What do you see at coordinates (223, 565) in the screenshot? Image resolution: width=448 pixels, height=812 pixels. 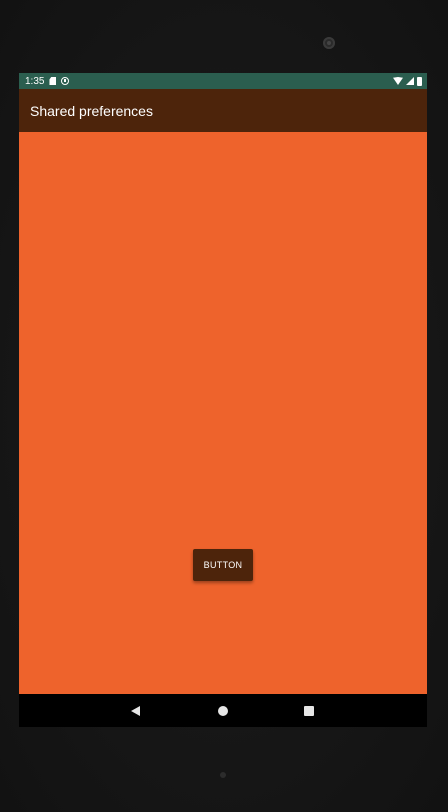 I see `main-button: BUTTON` at bounding box center [223, 565].